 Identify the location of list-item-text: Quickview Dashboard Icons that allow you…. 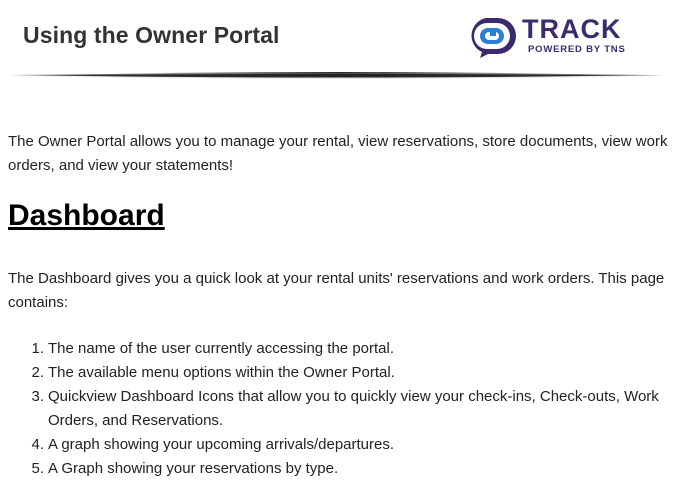
(353, 408).